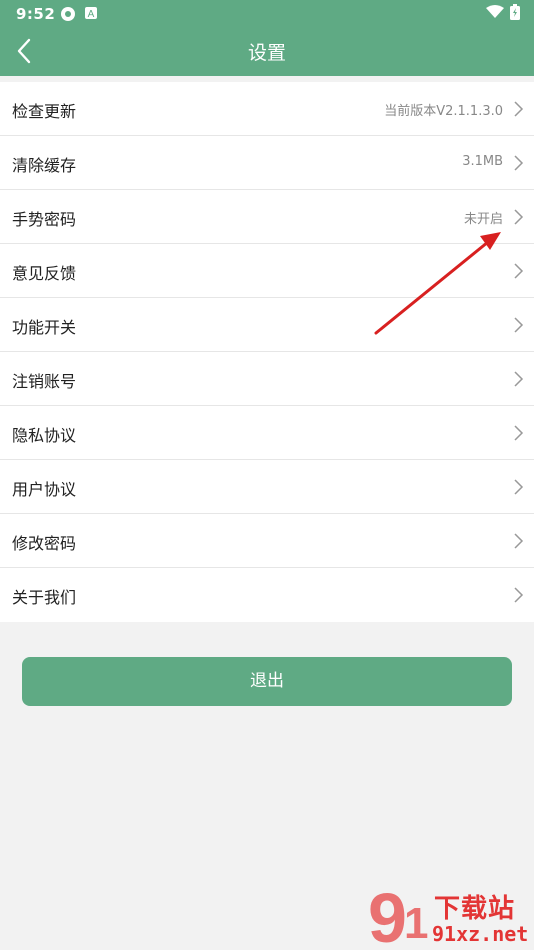 The width and height of the screenshot is (534, 950). I want to click on settings-row-delete-account: 注销账号, so click(267, 379).